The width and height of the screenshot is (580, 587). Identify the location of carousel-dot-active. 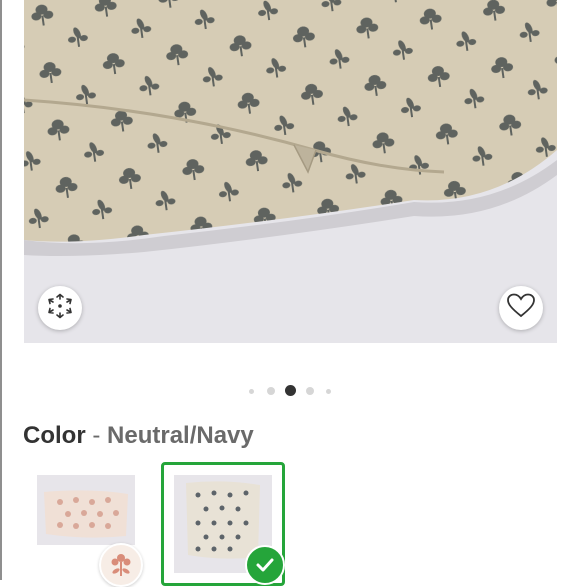
(290, 390).